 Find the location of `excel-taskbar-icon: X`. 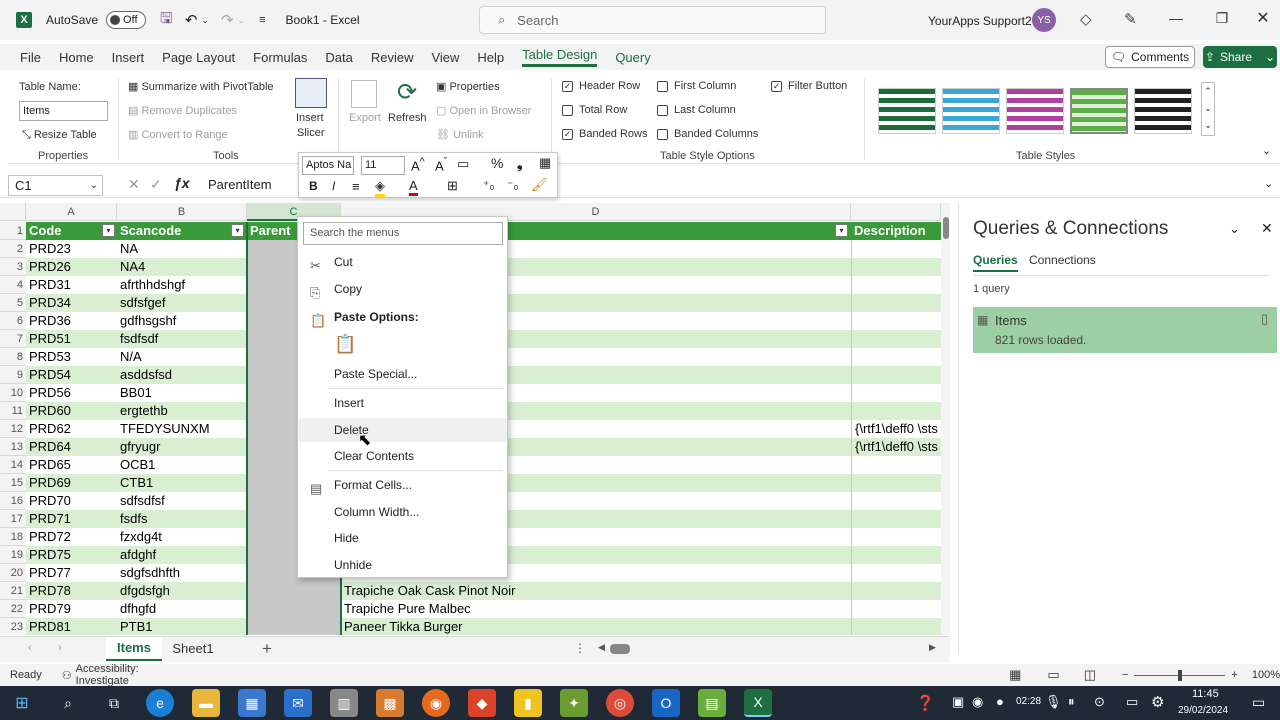

excel-taskbar-icon: X is located at coordinates (758, 703).